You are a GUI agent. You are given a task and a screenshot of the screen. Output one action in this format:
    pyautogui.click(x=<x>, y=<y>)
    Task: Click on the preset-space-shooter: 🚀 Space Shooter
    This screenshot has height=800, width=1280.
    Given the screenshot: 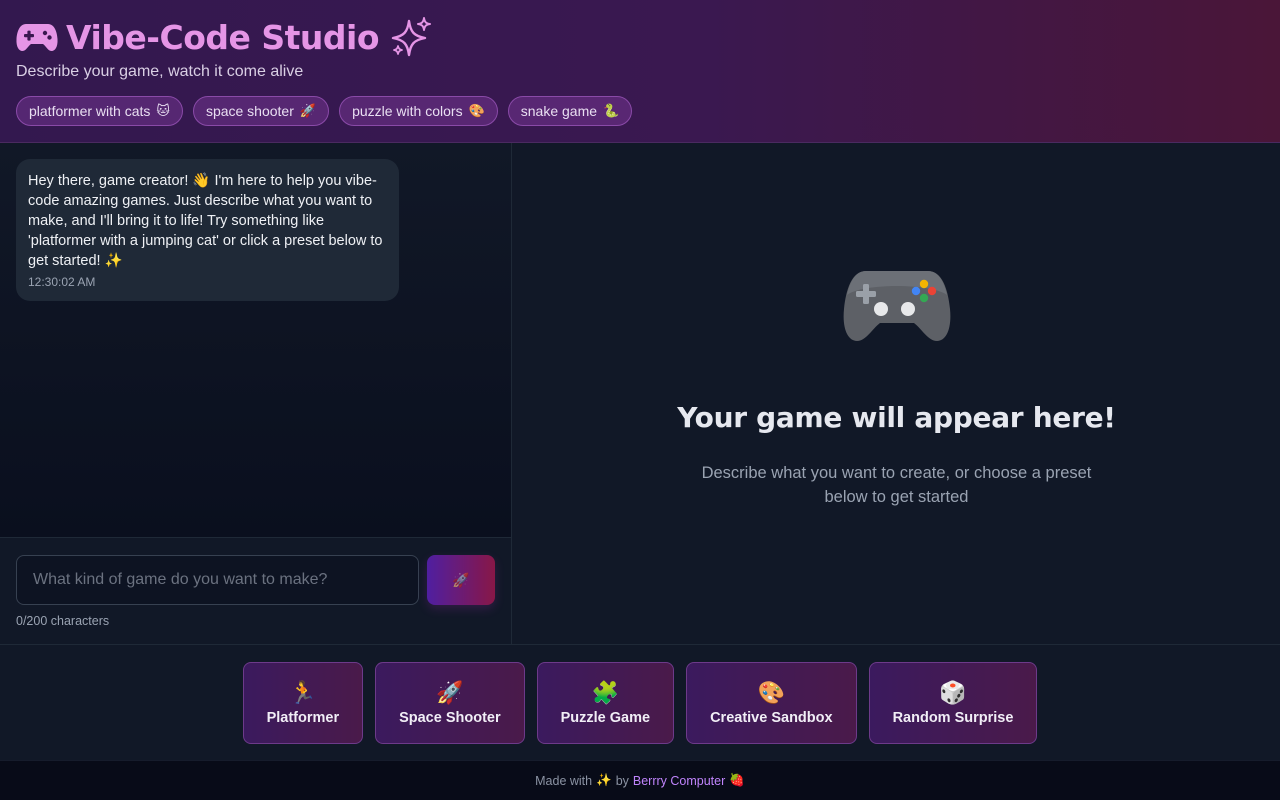 What is the action you would take?
    pyautogui.click(x=450, y=703)
    